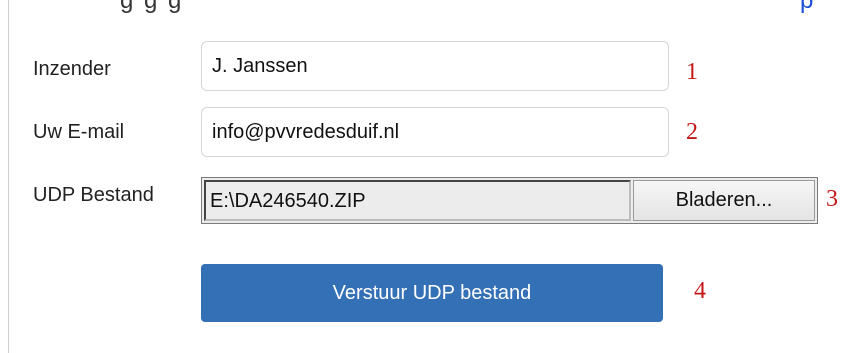 This screenshot has height=353, width=866. What do you see at coordinates (692, 72) in the screenshot?
I see `annotation-number-1: 1` at bounding box center [692, 72].